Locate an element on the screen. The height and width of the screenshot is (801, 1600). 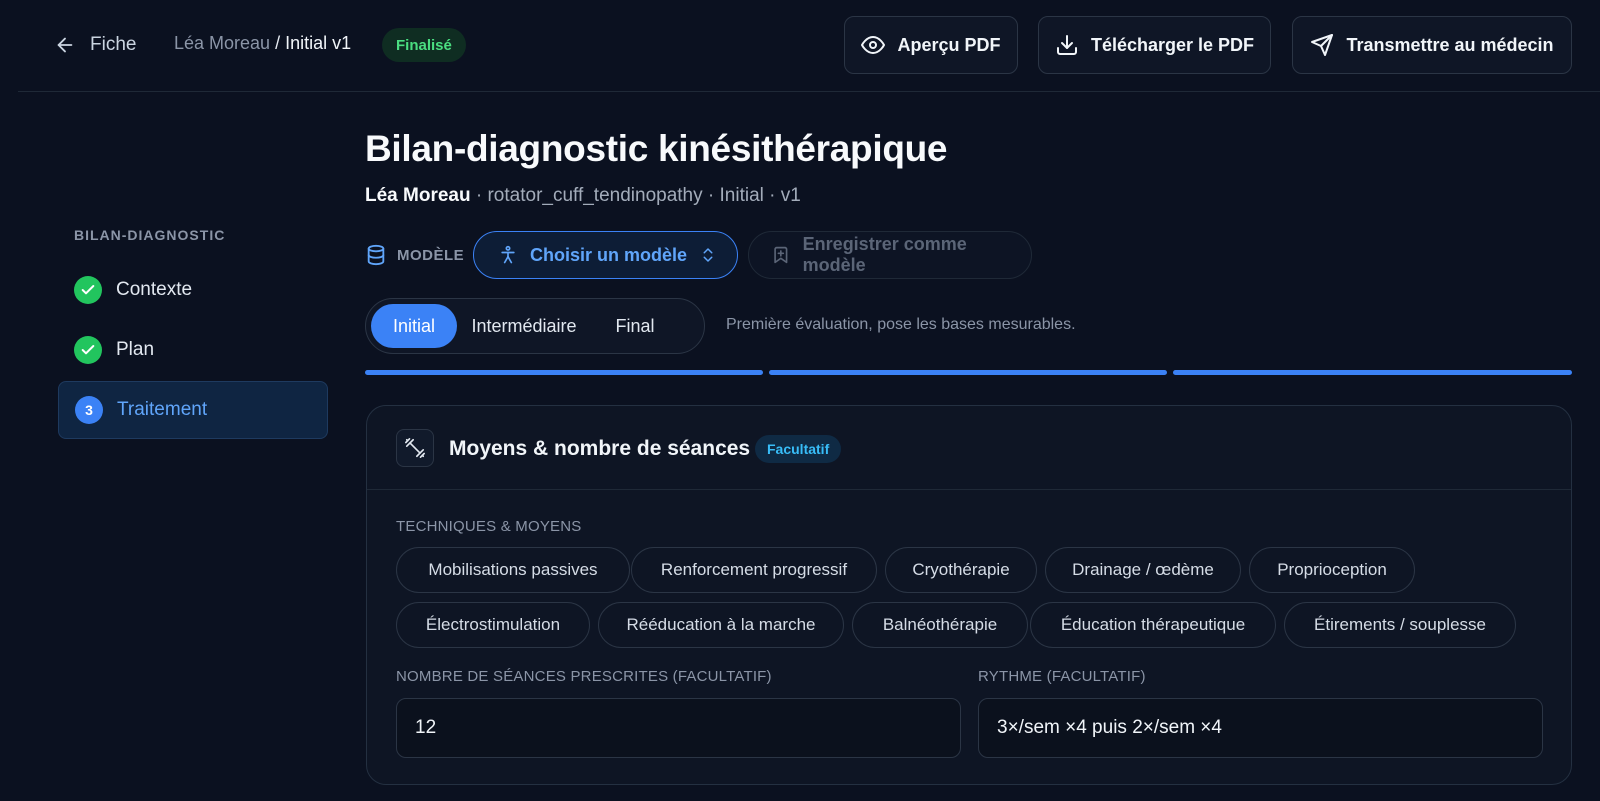
step-label: Plan is located at coordinates (135, 349).